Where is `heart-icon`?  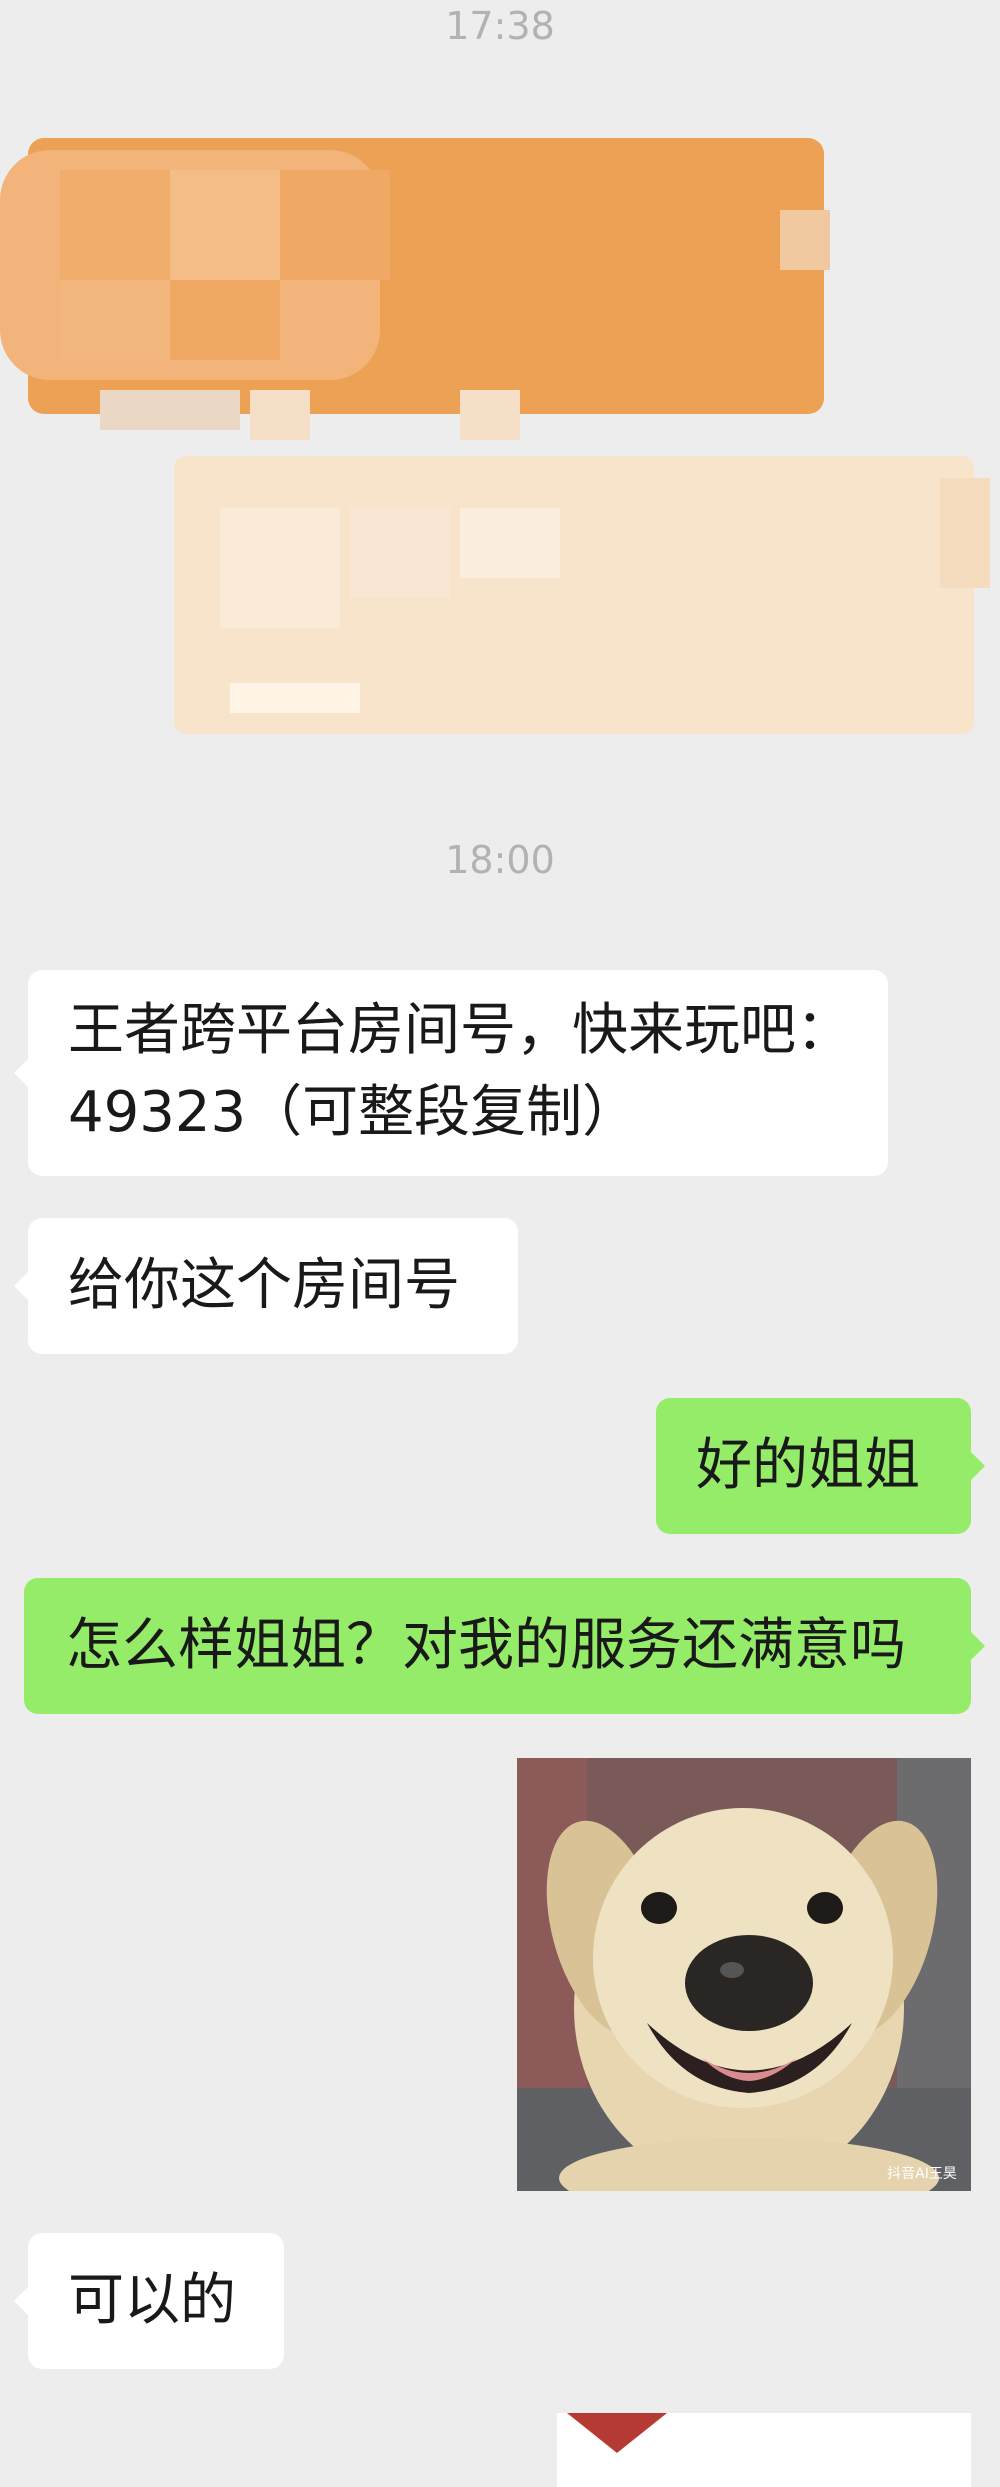
heart-icon is located at coordinates (617, 2433).